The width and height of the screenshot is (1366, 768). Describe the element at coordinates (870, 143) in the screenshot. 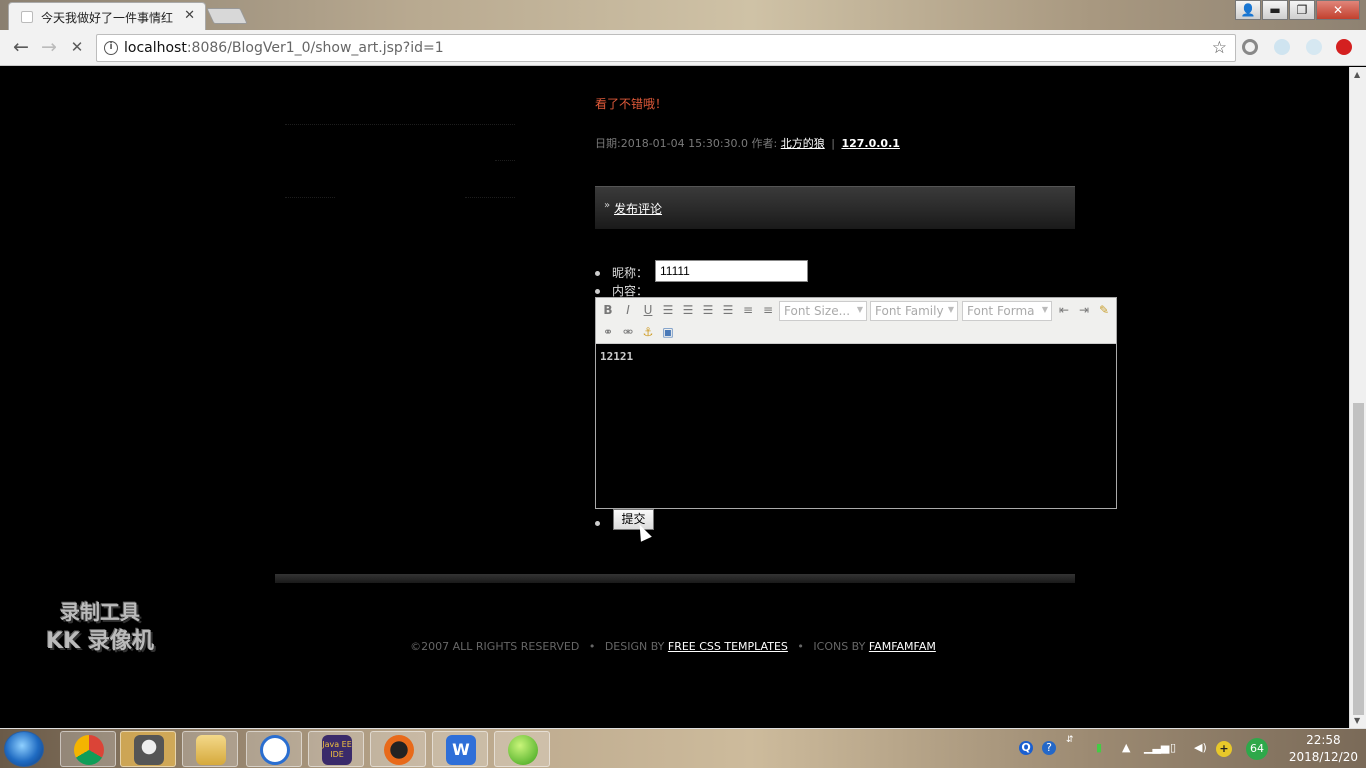

I see `ip-link: 127.0.0.1` at that location.